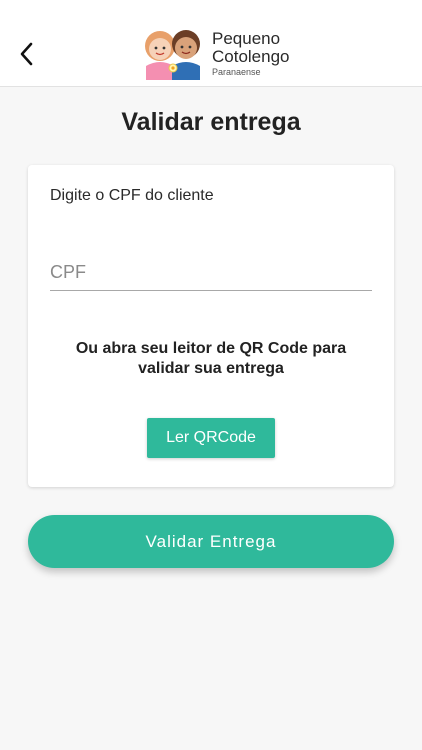 This screenshot has width=422, height=750. I want to click on validate-delivery-button: Validar Entrega, so click(211, 541).